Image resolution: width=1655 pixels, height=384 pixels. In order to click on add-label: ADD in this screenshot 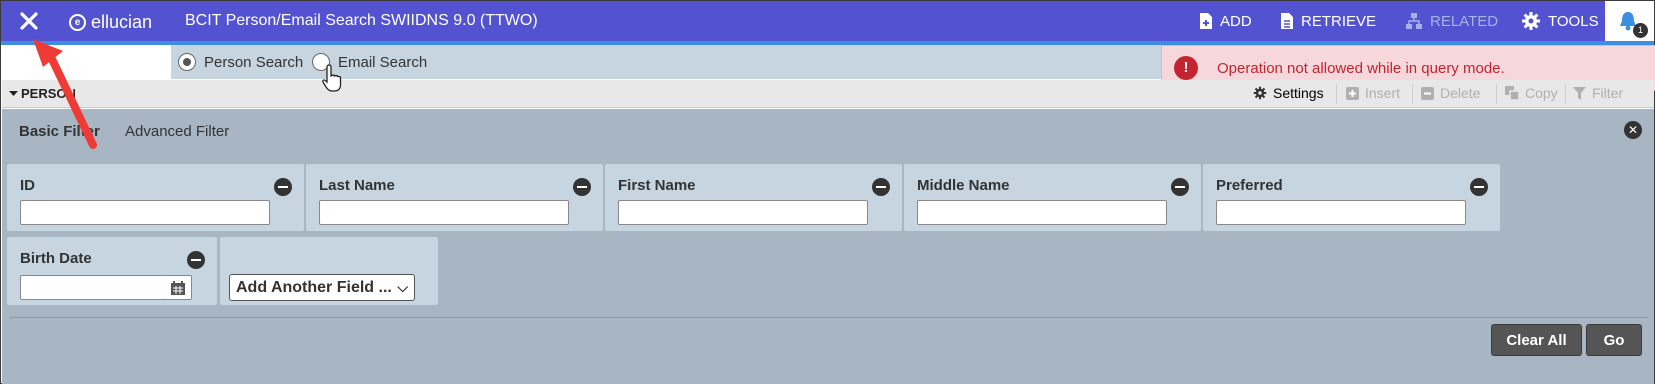, I will do `click(1236, 21)`.